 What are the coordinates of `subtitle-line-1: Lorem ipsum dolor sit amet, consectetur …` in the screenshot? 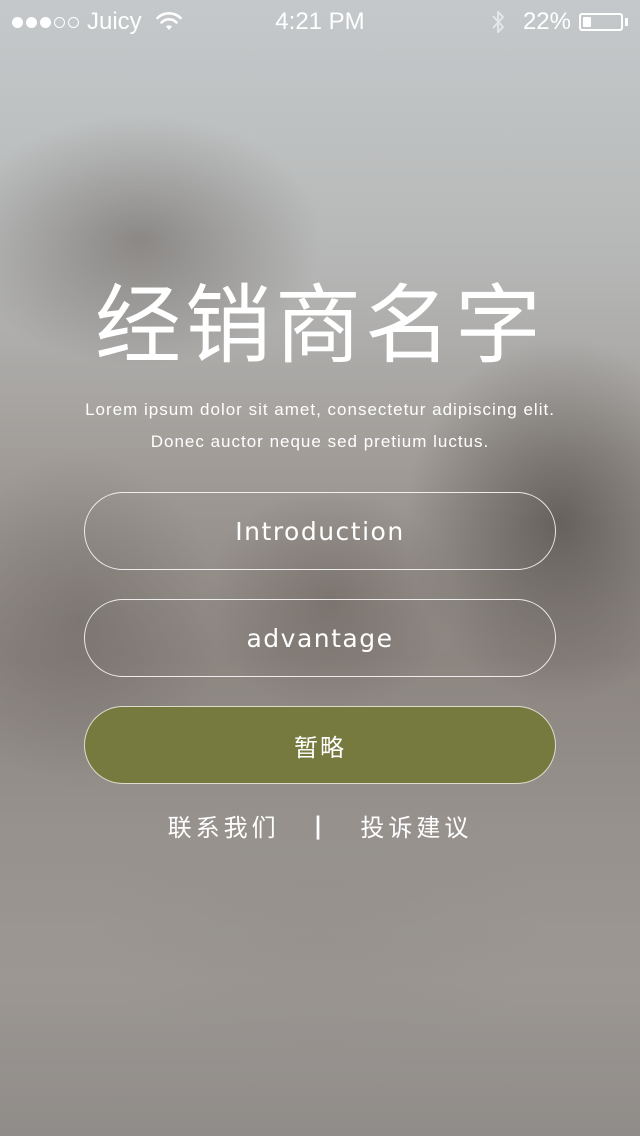 It's located at (320, 409).